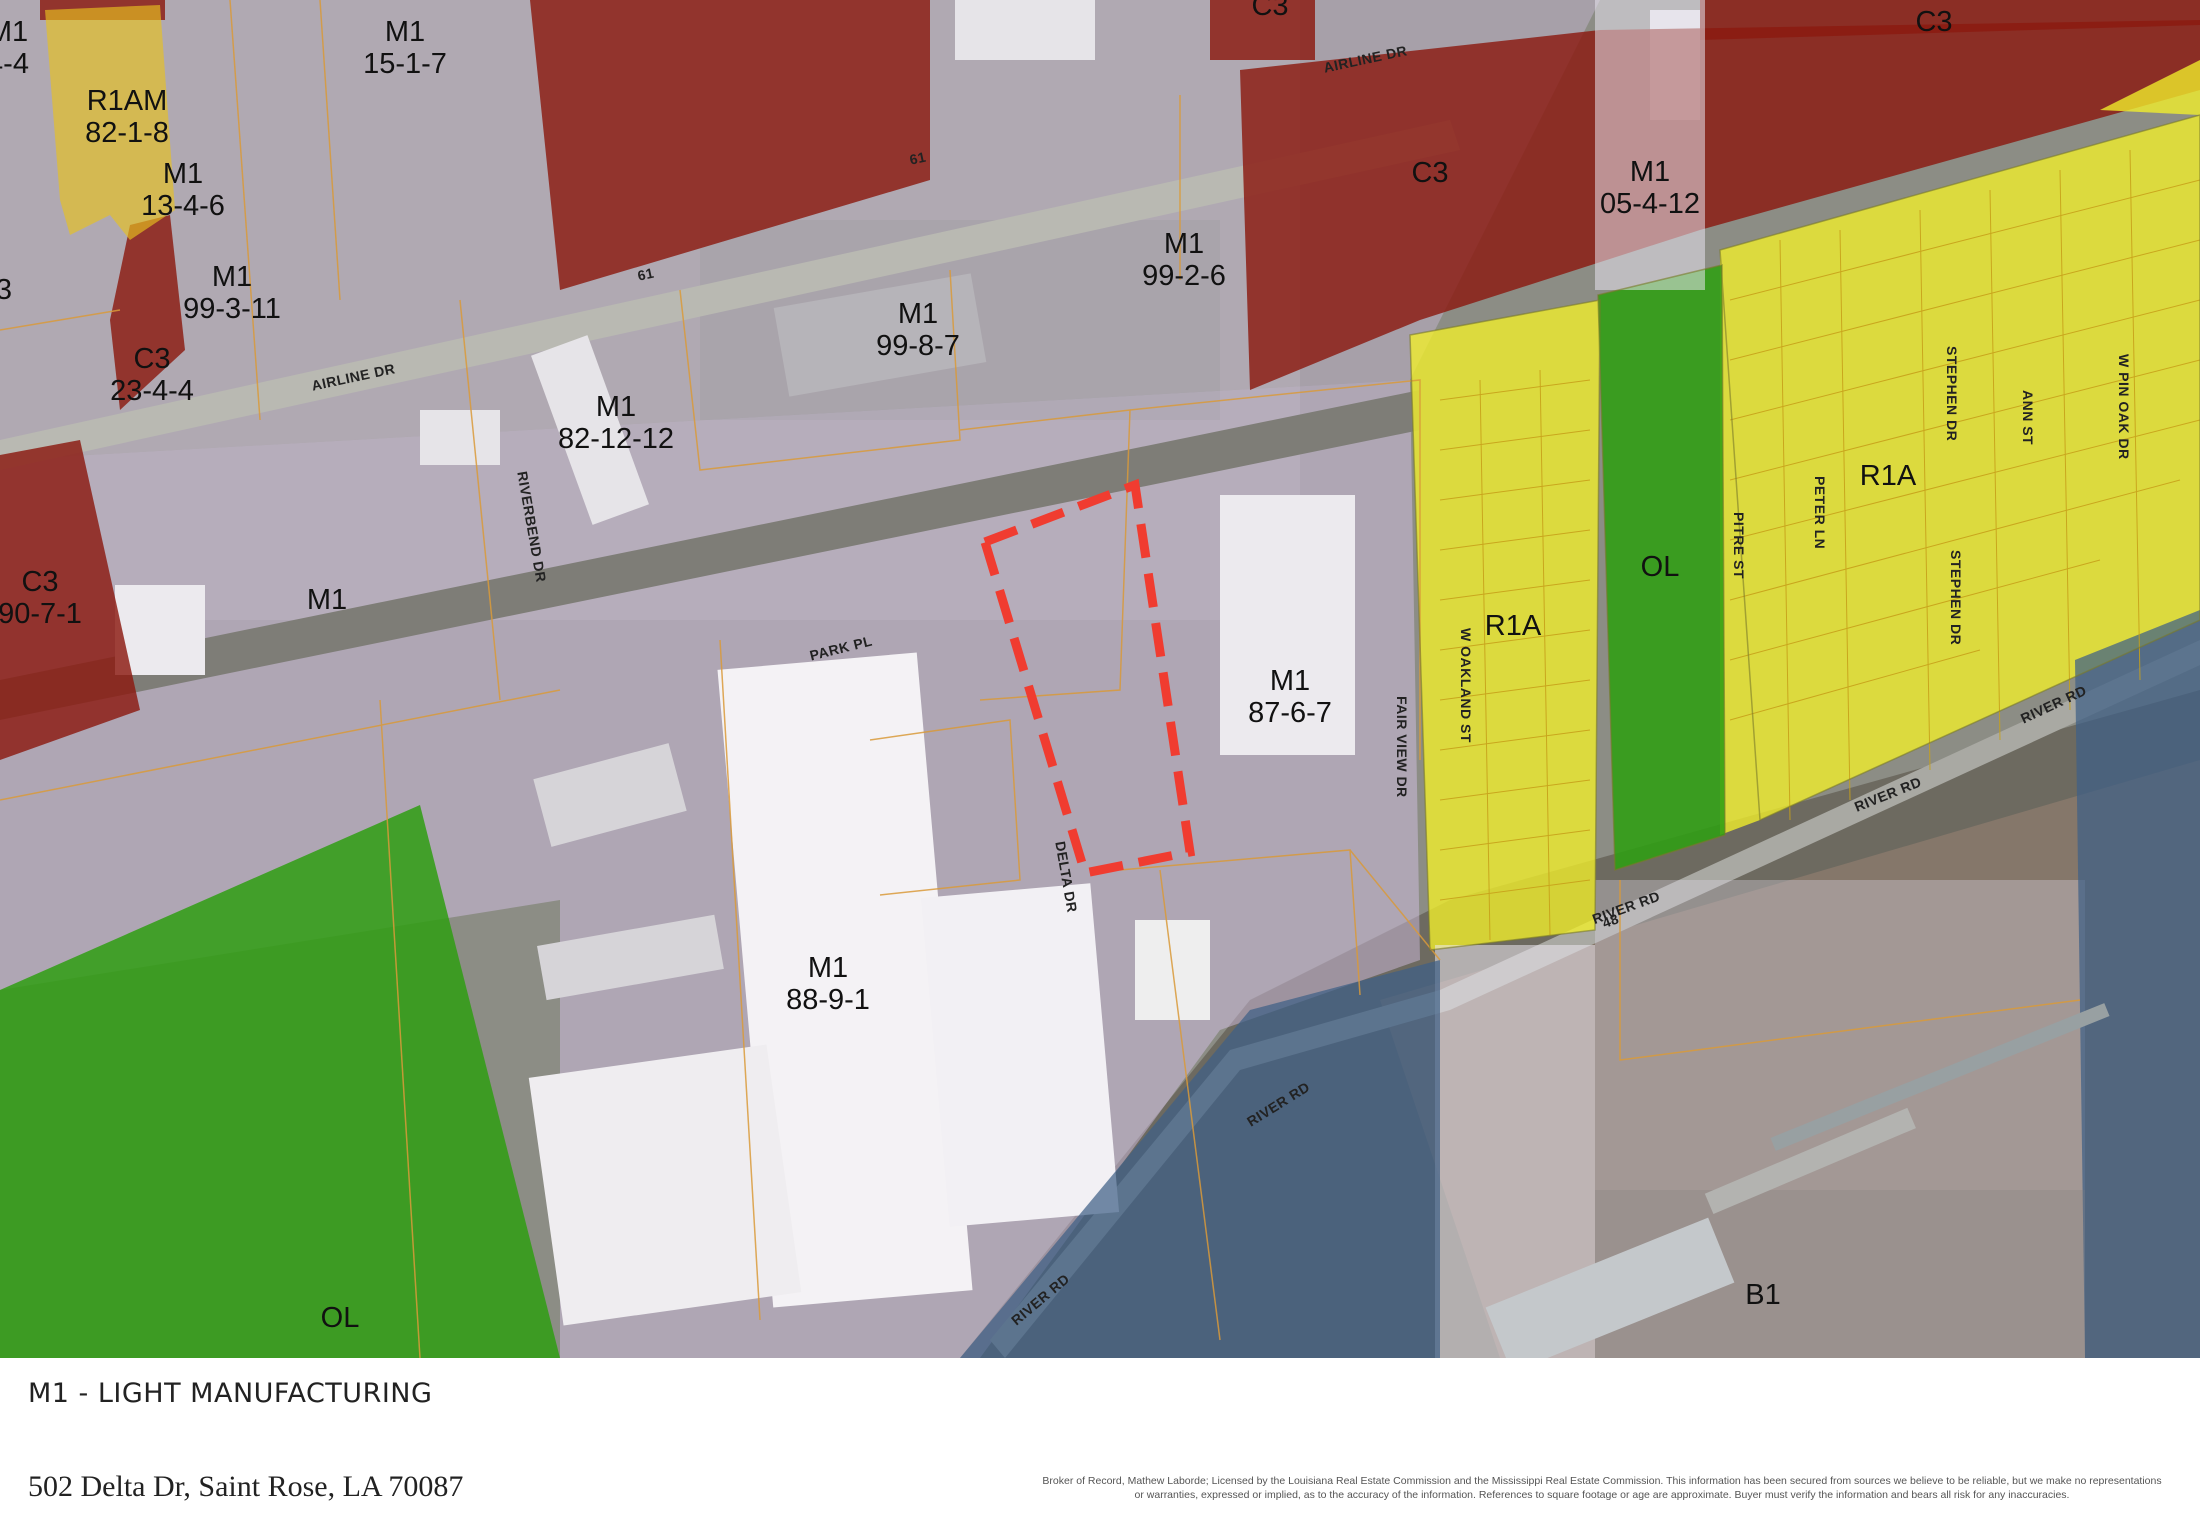  I want to click on street-label: W PIN OAK DR, so click(2124, 407).